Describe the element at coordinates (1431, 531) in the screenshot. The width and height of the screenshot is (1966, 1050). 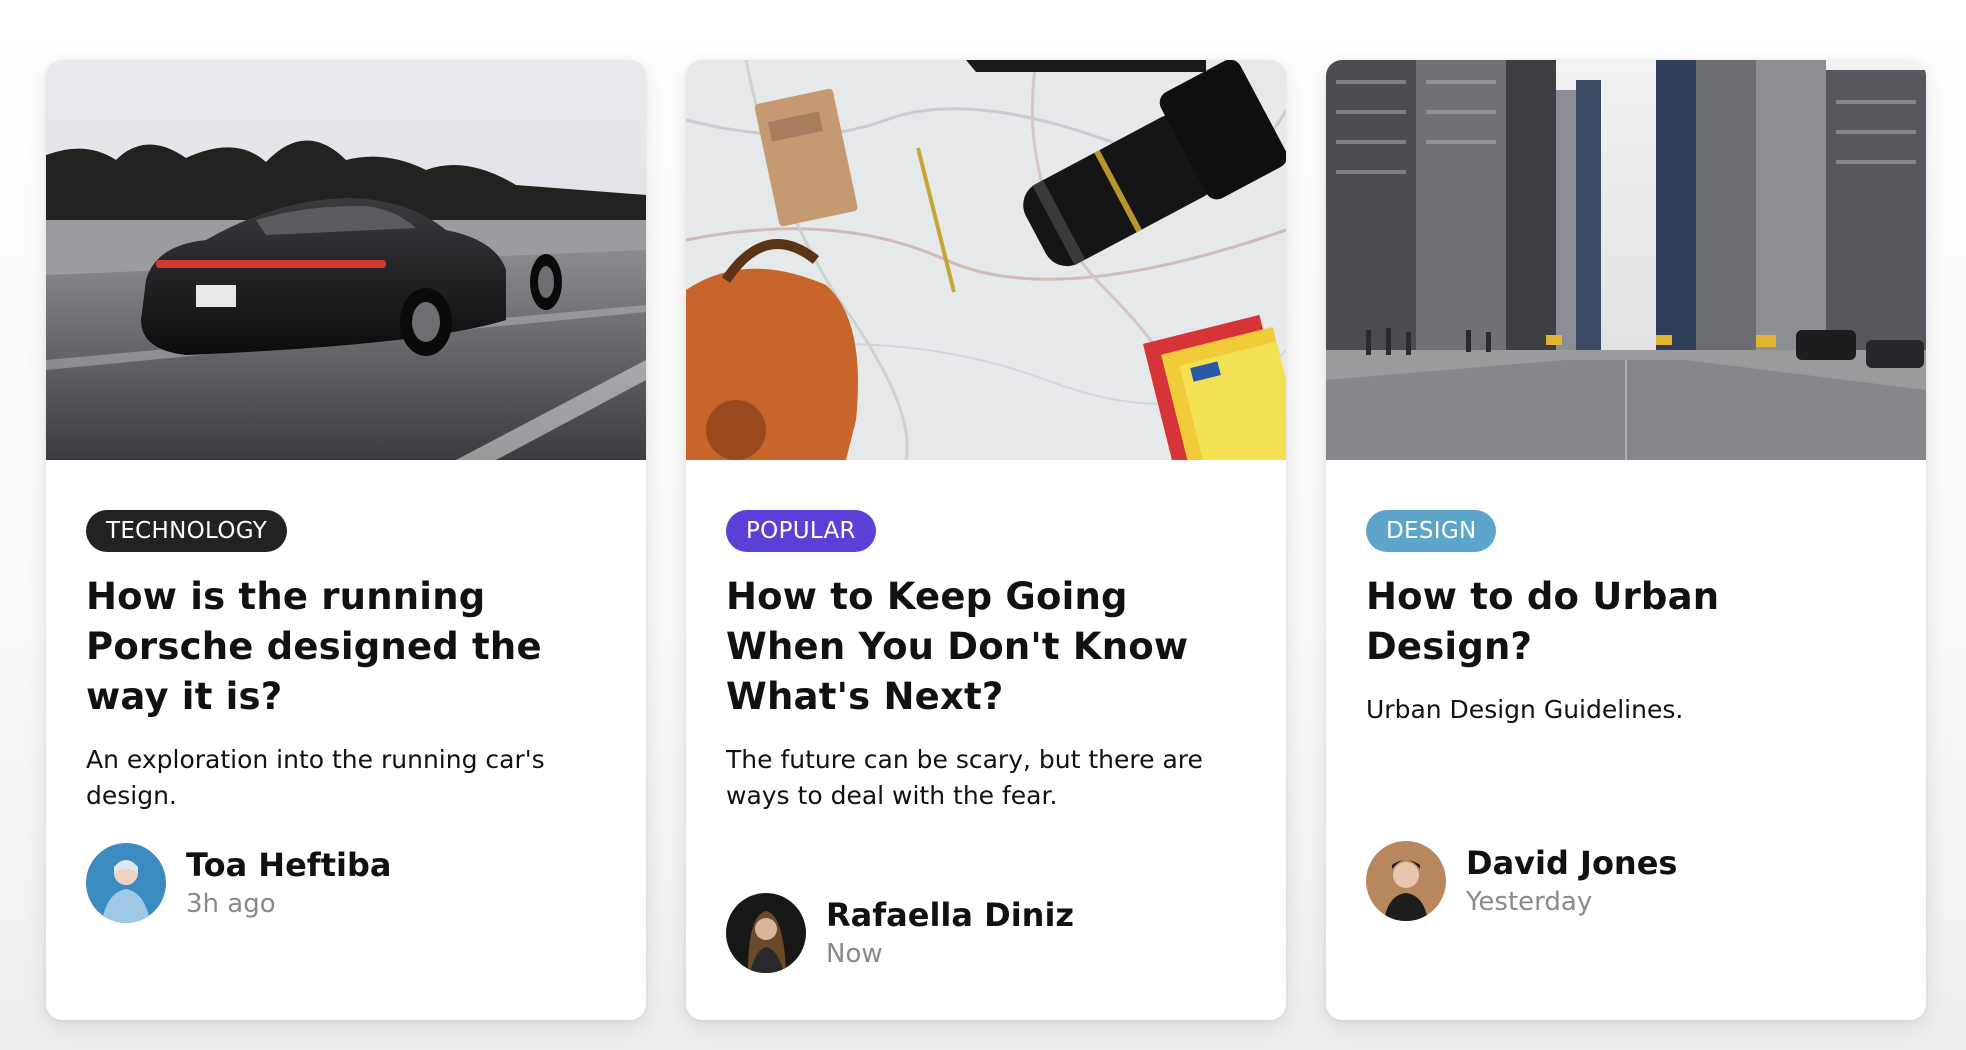
I see `tag-design: DESIGN` at that location.